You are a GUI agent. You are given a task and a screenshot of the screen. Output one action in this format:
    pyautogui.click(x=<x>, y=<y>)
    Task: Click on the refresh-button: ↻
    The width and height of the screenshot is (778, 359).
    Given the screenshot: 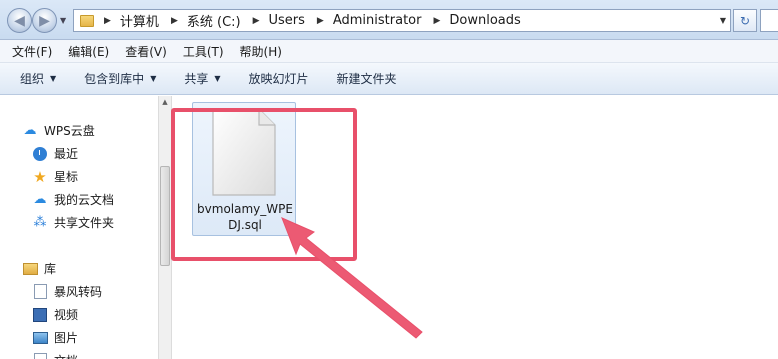 What is the action you would take?
    pyautogui.click(x=745, y=20)
    